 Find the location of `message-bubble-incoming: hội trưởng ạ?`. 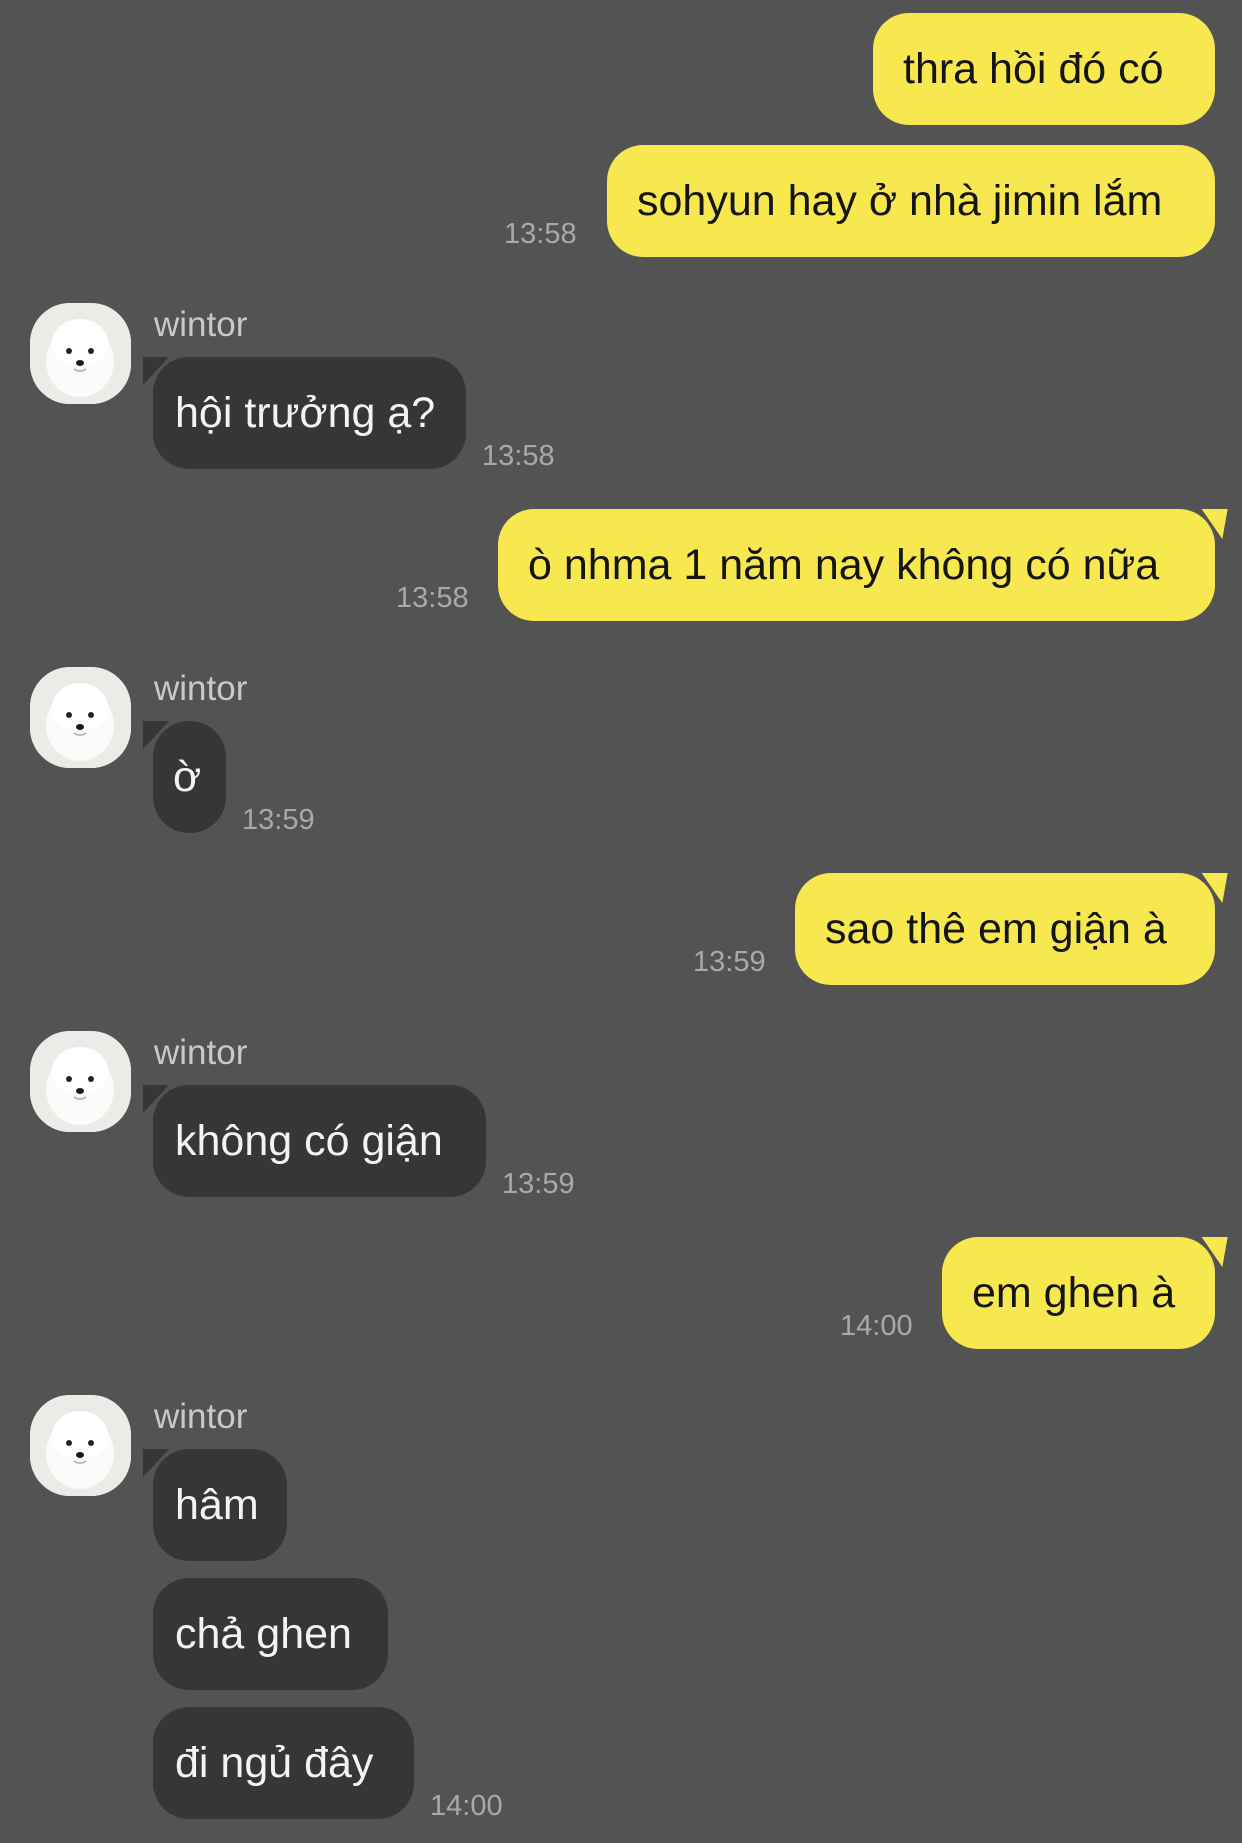

message-bubble-incoming: hội trưởng ạ? is located at coordinates (304, 413).